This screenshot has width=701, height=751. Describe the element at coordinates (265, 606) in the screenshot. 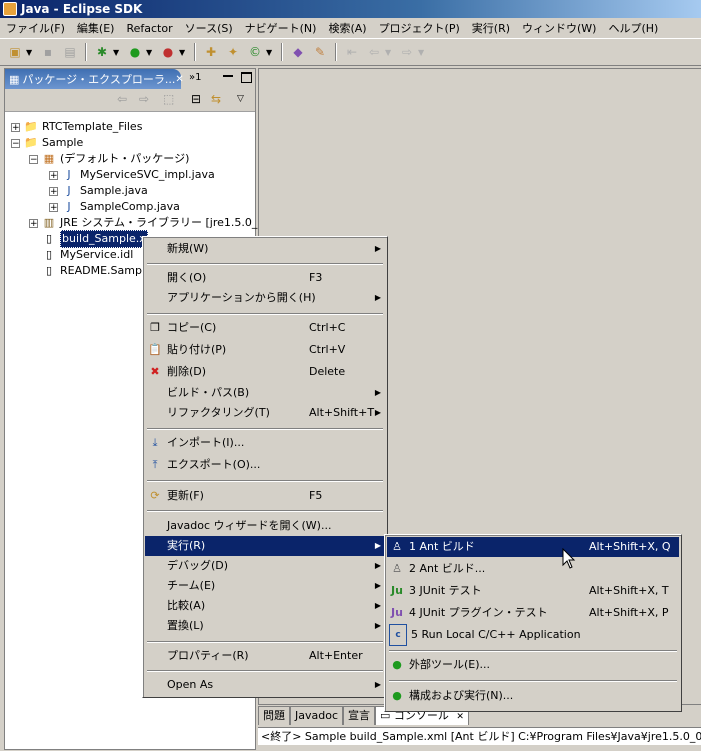

I see `menu-item-compare: 比較(A) ▶` at that location.